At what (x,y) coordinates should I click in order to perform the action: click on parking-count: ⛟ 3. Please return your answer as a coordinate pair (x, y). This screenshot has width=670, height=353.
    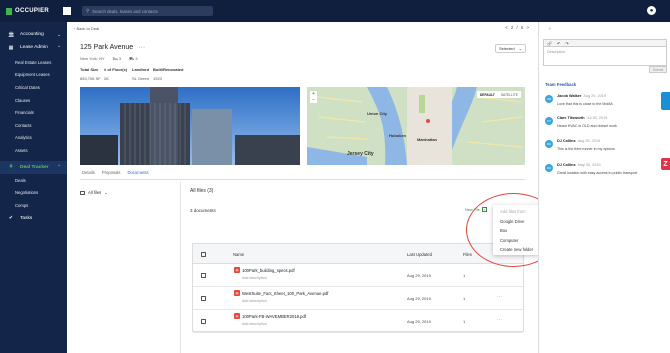
    Looking at the image, I should click on (133, 58).